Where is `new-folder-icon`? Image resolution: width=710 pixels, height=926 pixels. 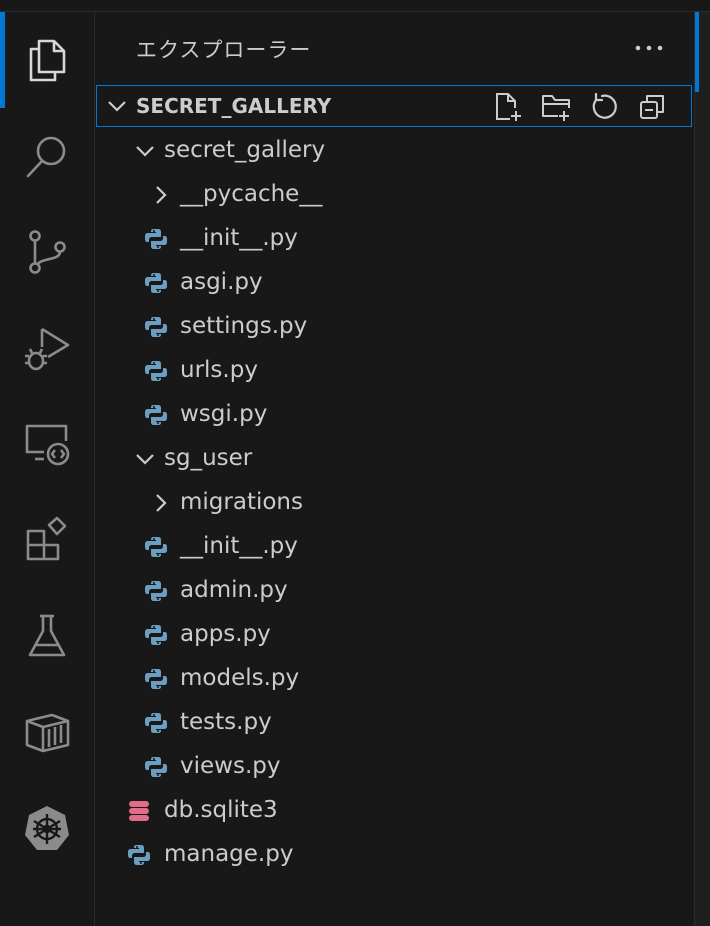
new-folder-icon is located at coordinates (556, 108).